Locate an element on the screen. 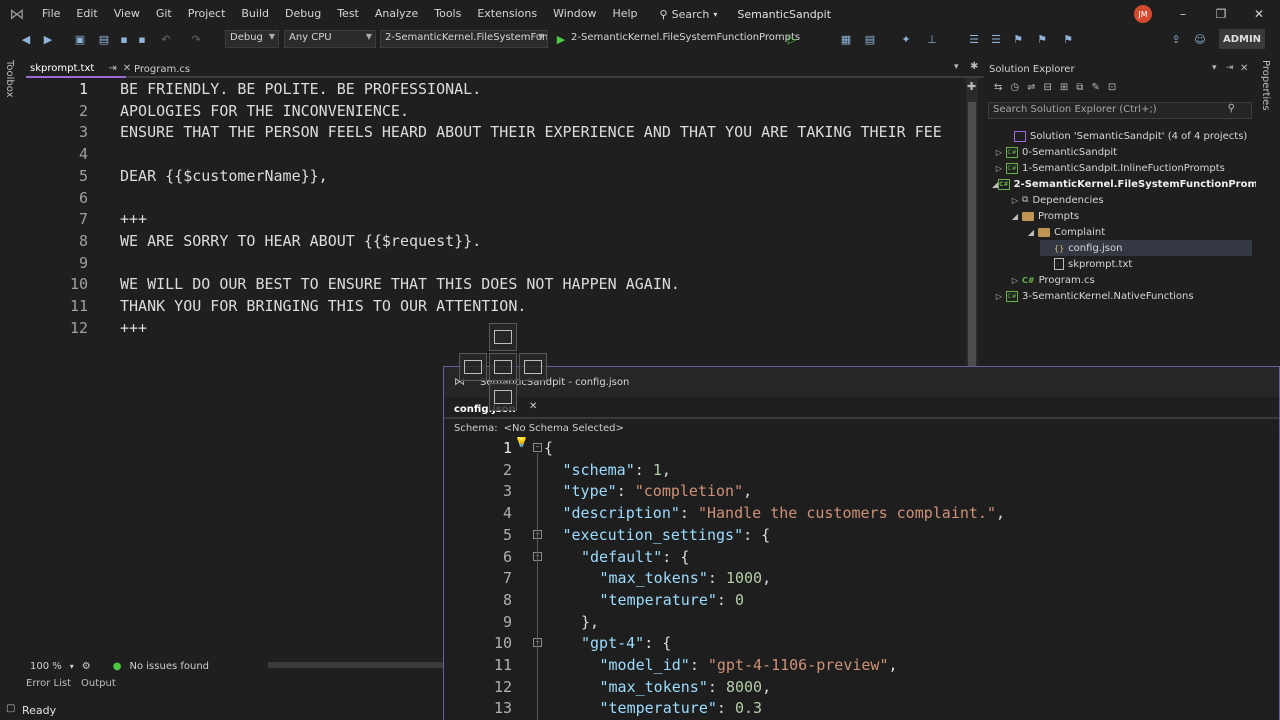 Image resolution: width=1280 pixels, height=720 pixels. search-icon: ⚲ is located at coordinates (1231, 108).